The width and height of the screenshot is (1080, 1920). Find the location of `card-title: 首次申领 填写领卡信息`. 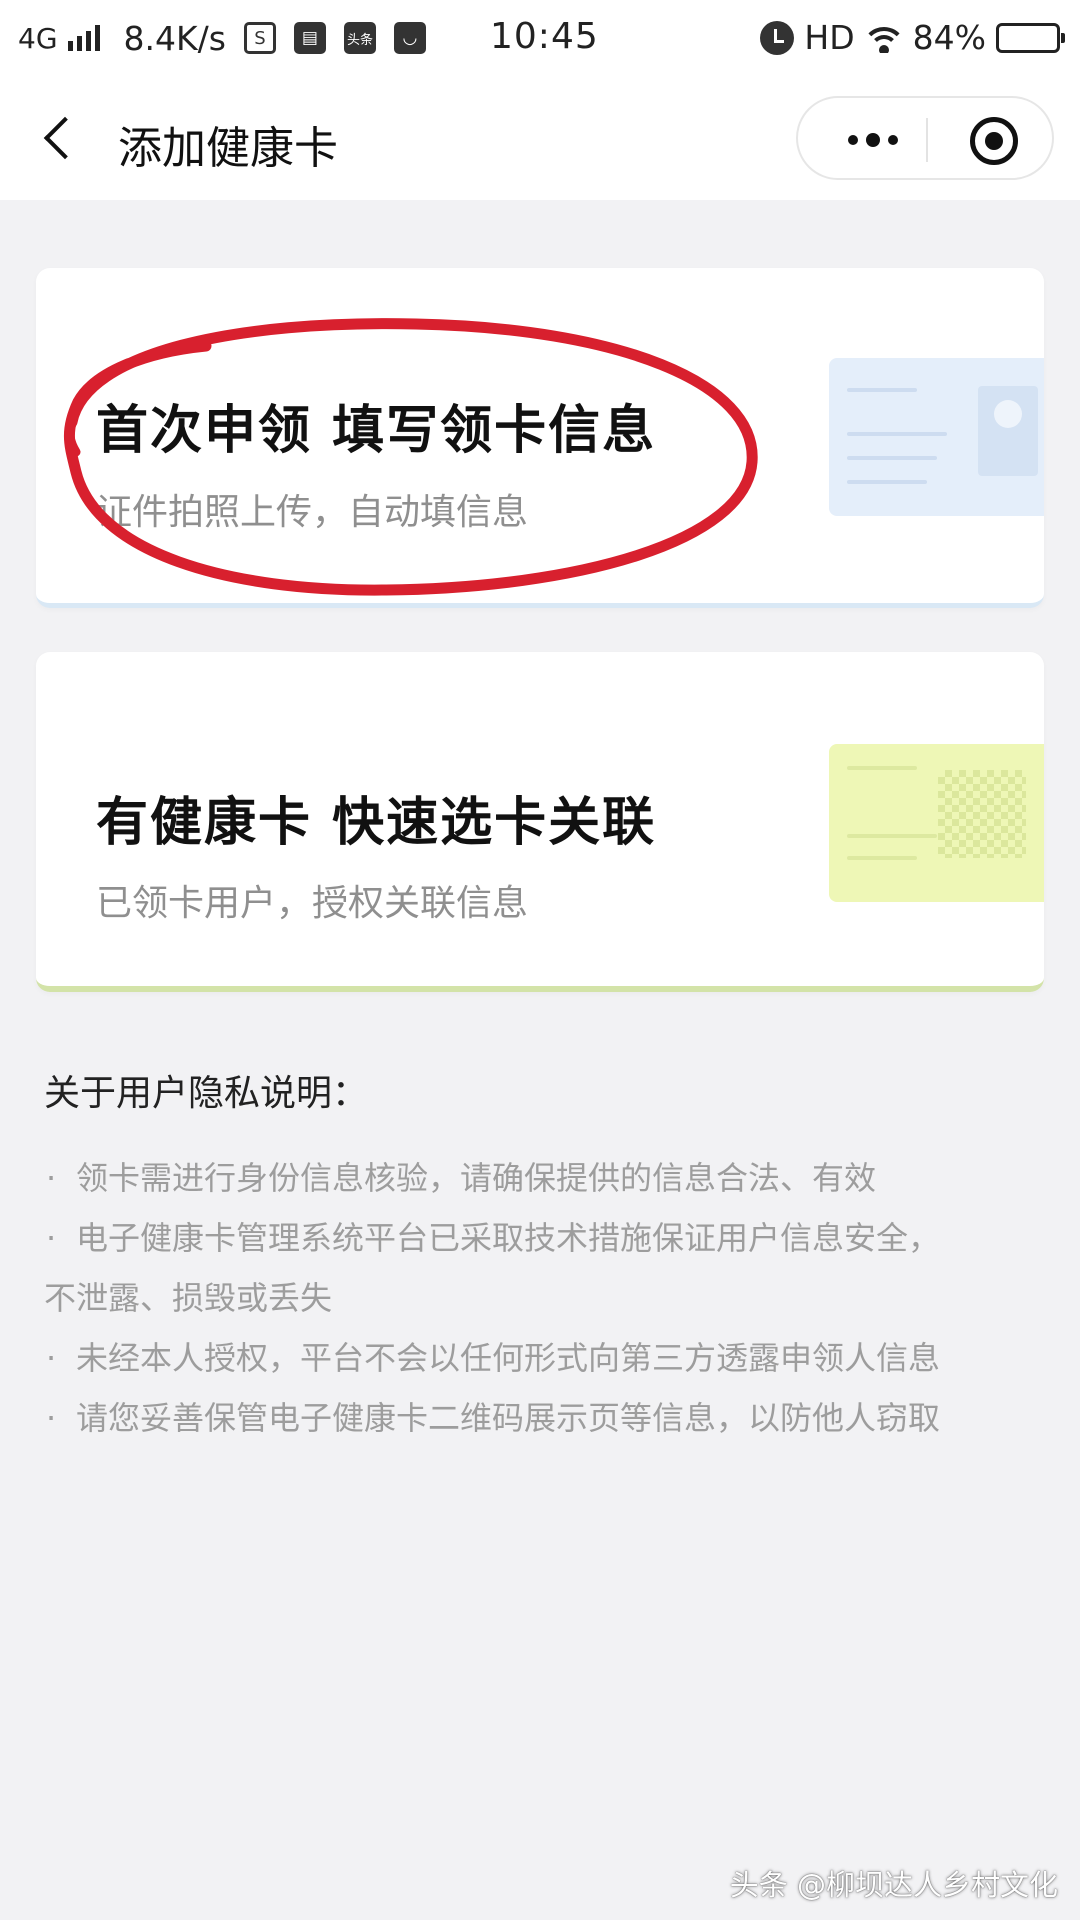

card-title: 首次申领 填写领卡信息 is located at coordinates (376, 431).